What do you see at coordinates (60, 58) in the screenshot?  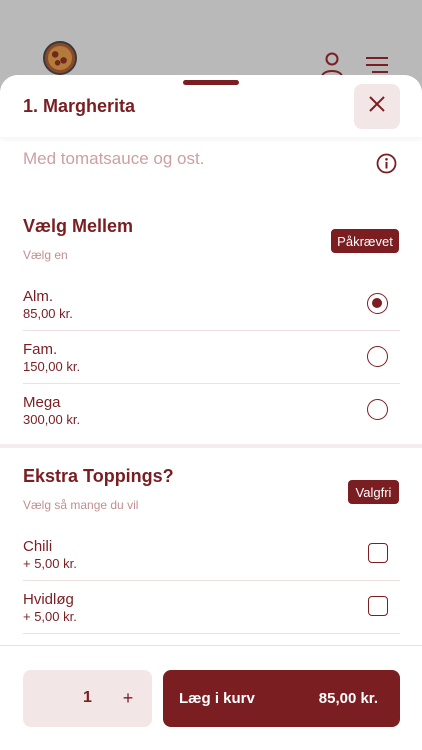 I see `pizza-logo` at bounding box center [60, 58].